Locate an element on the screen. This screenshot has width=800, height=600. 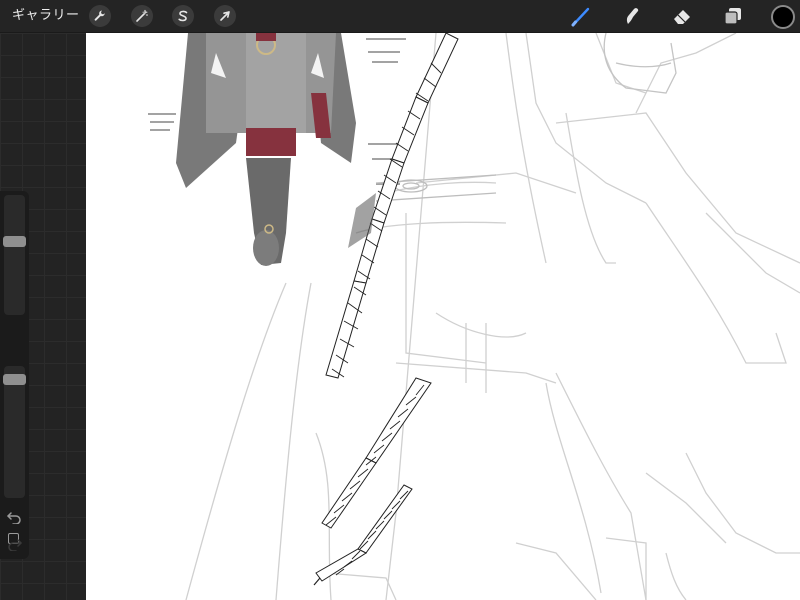
arrow-cursor-icon is located at coordinates (225, 16).